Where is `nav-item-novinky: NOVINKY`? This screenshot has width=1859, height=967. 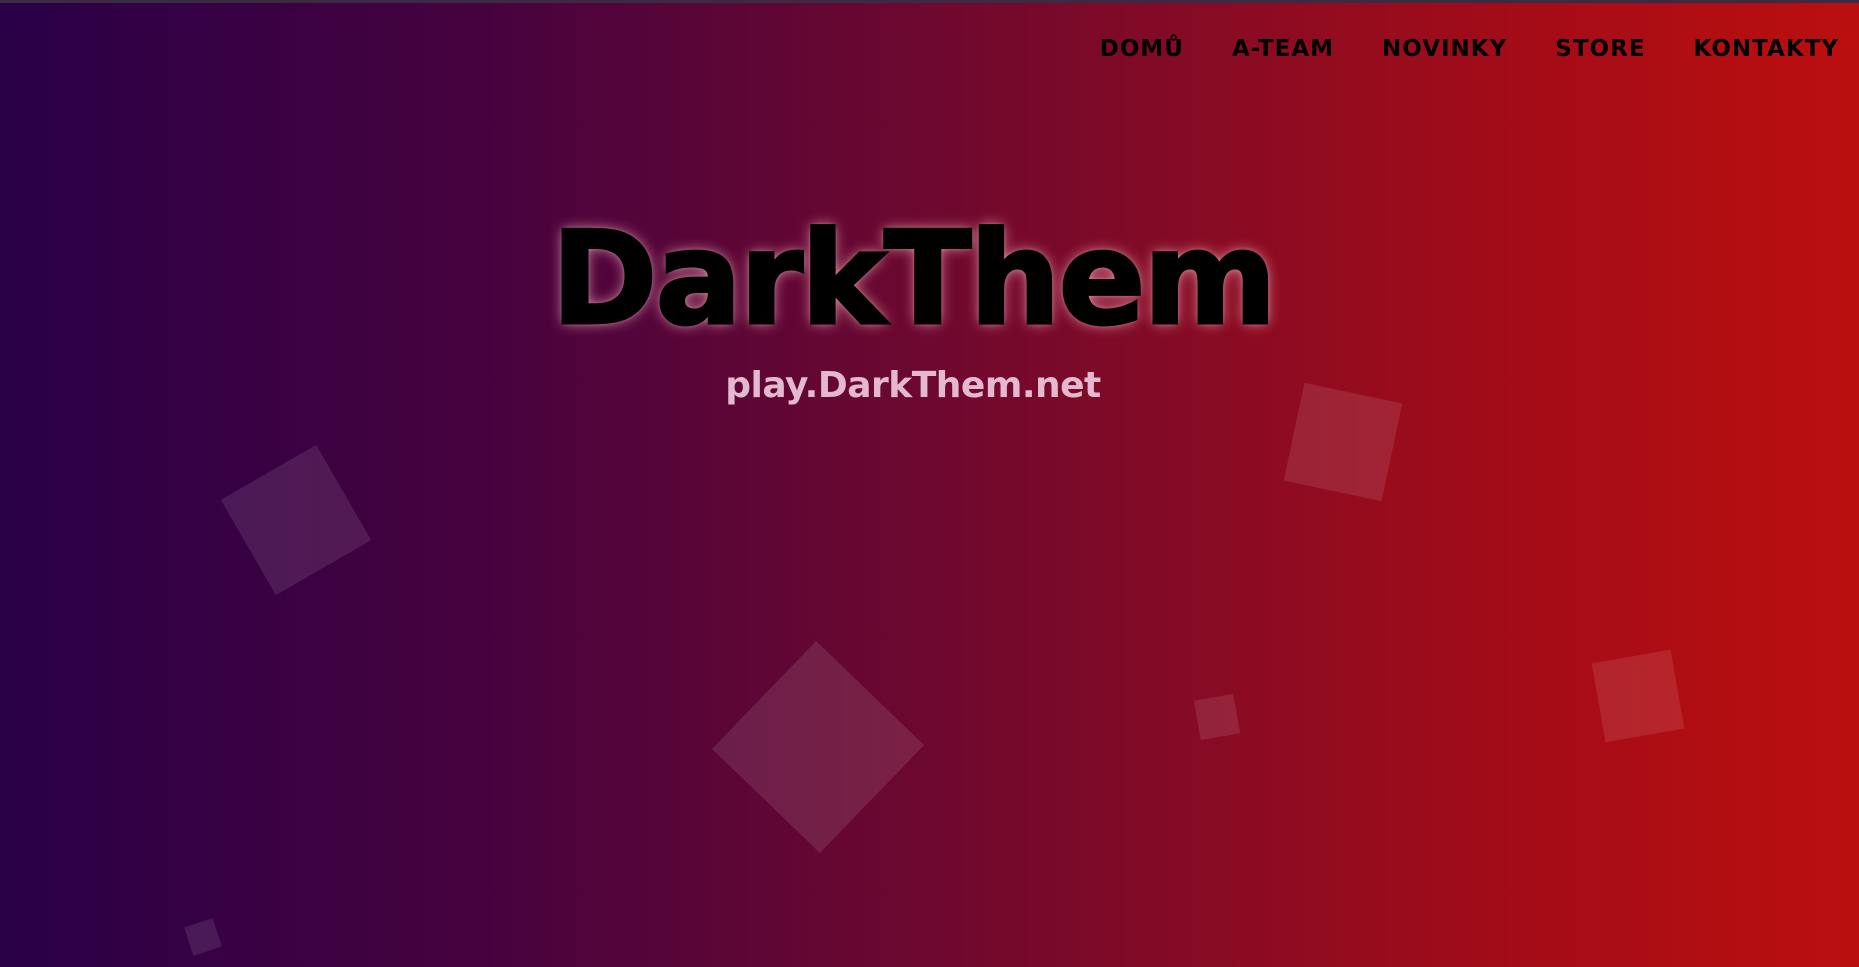 nav-item-novinky: NOVINKY is located at coordinates (1444, 49).